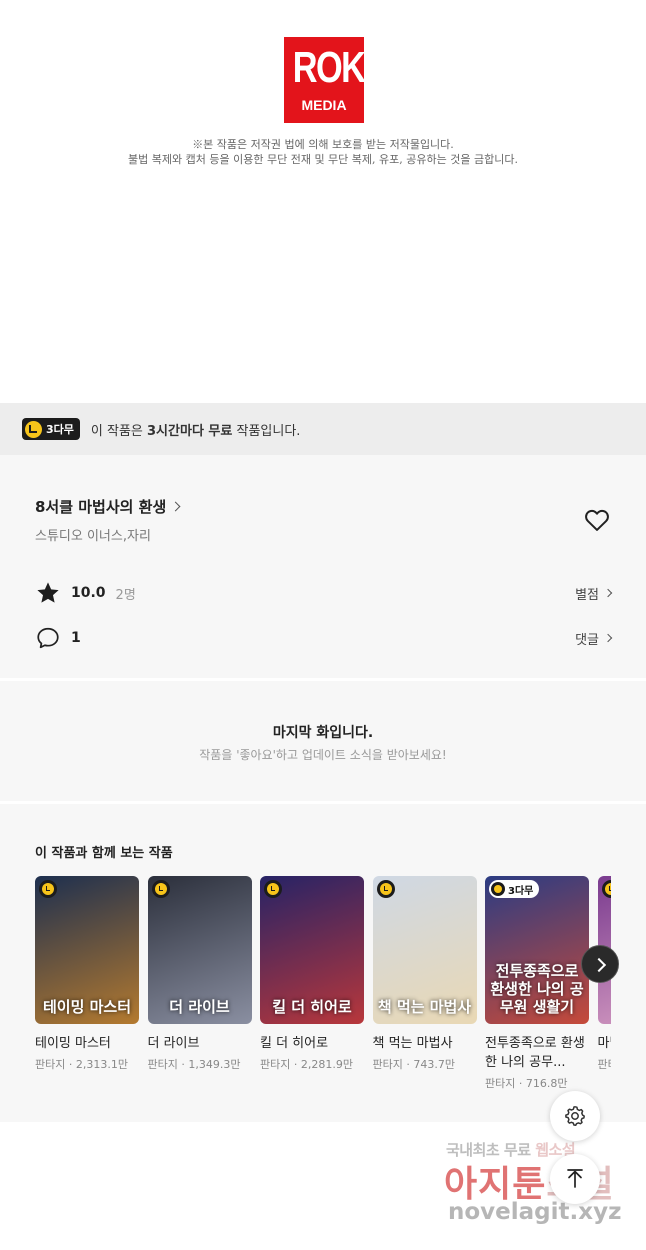 This screenshot has width=646, height=1250. I want to click on cover-title-art: 테이밍 마스터, so click(87, 1007).